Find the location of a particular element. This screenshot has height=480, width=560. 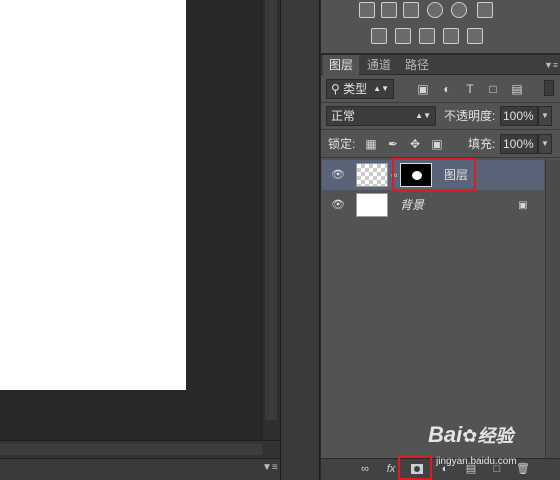

blend-mode-dropdown: 正常 ▲▼ is located at coordinates (381, 116).